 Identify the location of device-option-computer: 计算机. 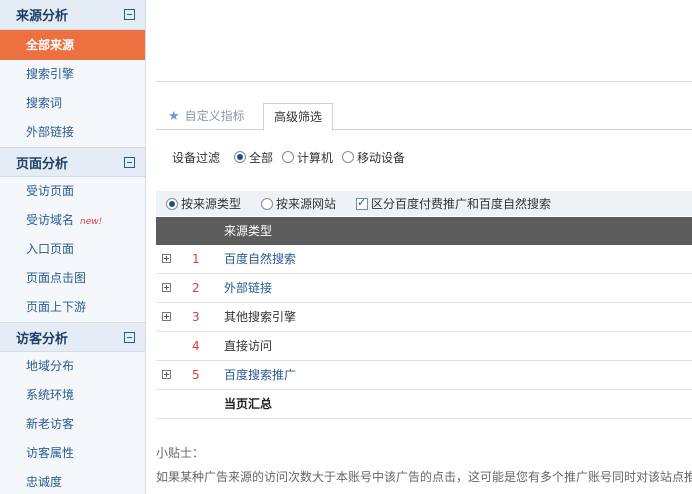
(307, 157).